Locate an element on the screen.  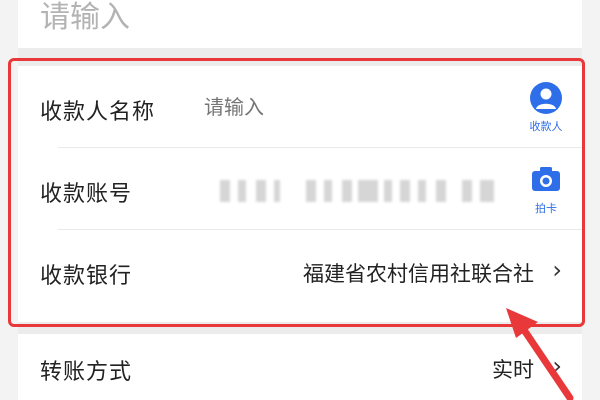
amount-card: 请输入 is located at coordinates (300, 24).